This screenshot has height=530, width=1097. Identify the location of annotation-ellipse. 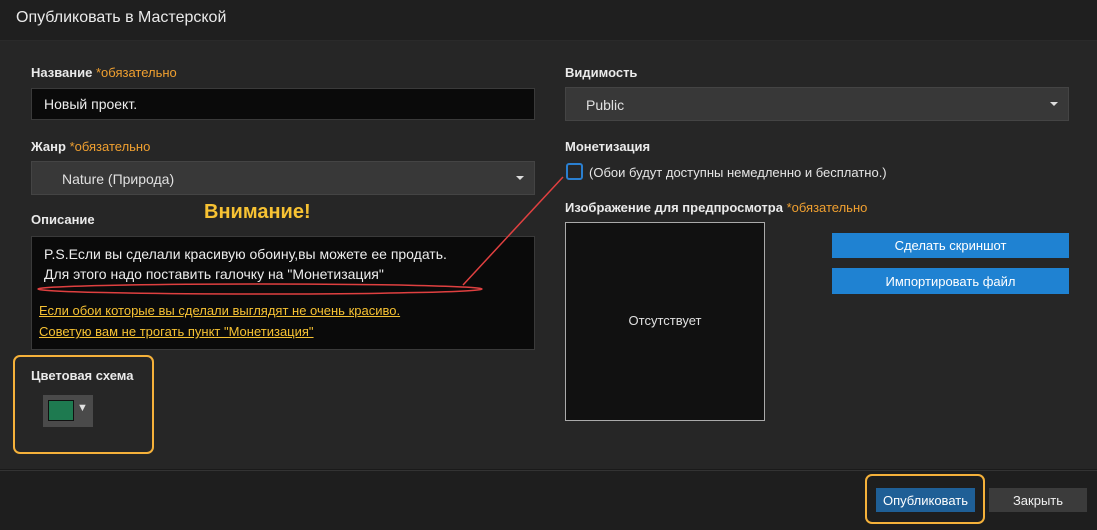
(260, 289).